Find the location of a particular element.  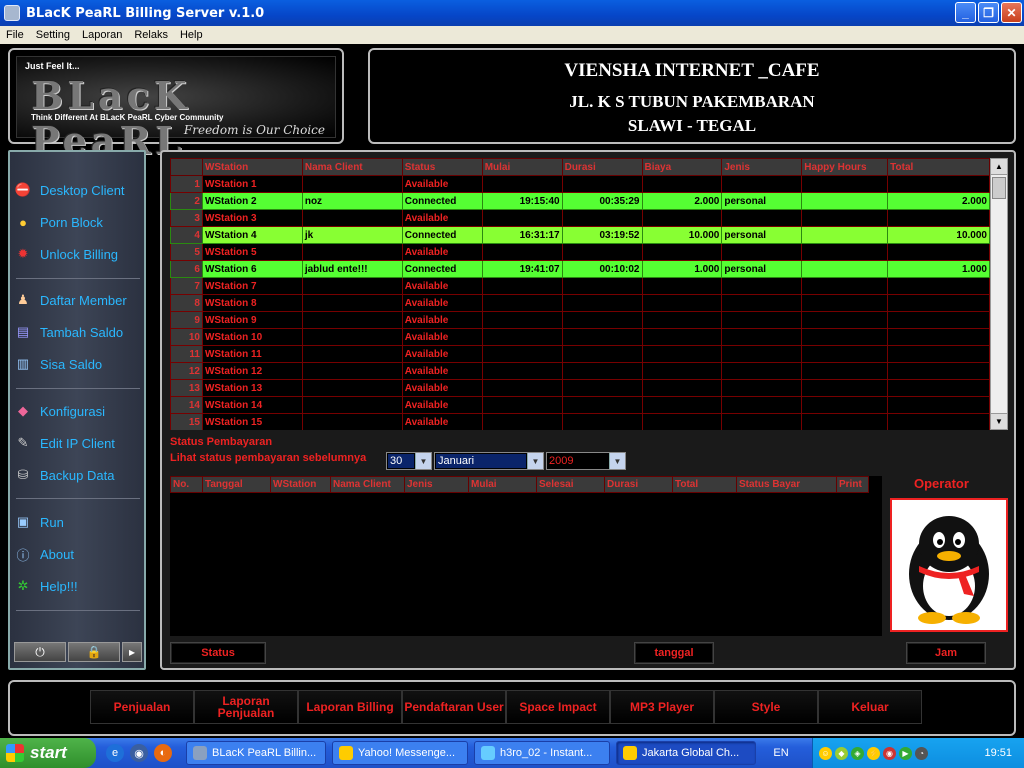

scroll-up-icon: ▲ is located at coordinates (999, 167).